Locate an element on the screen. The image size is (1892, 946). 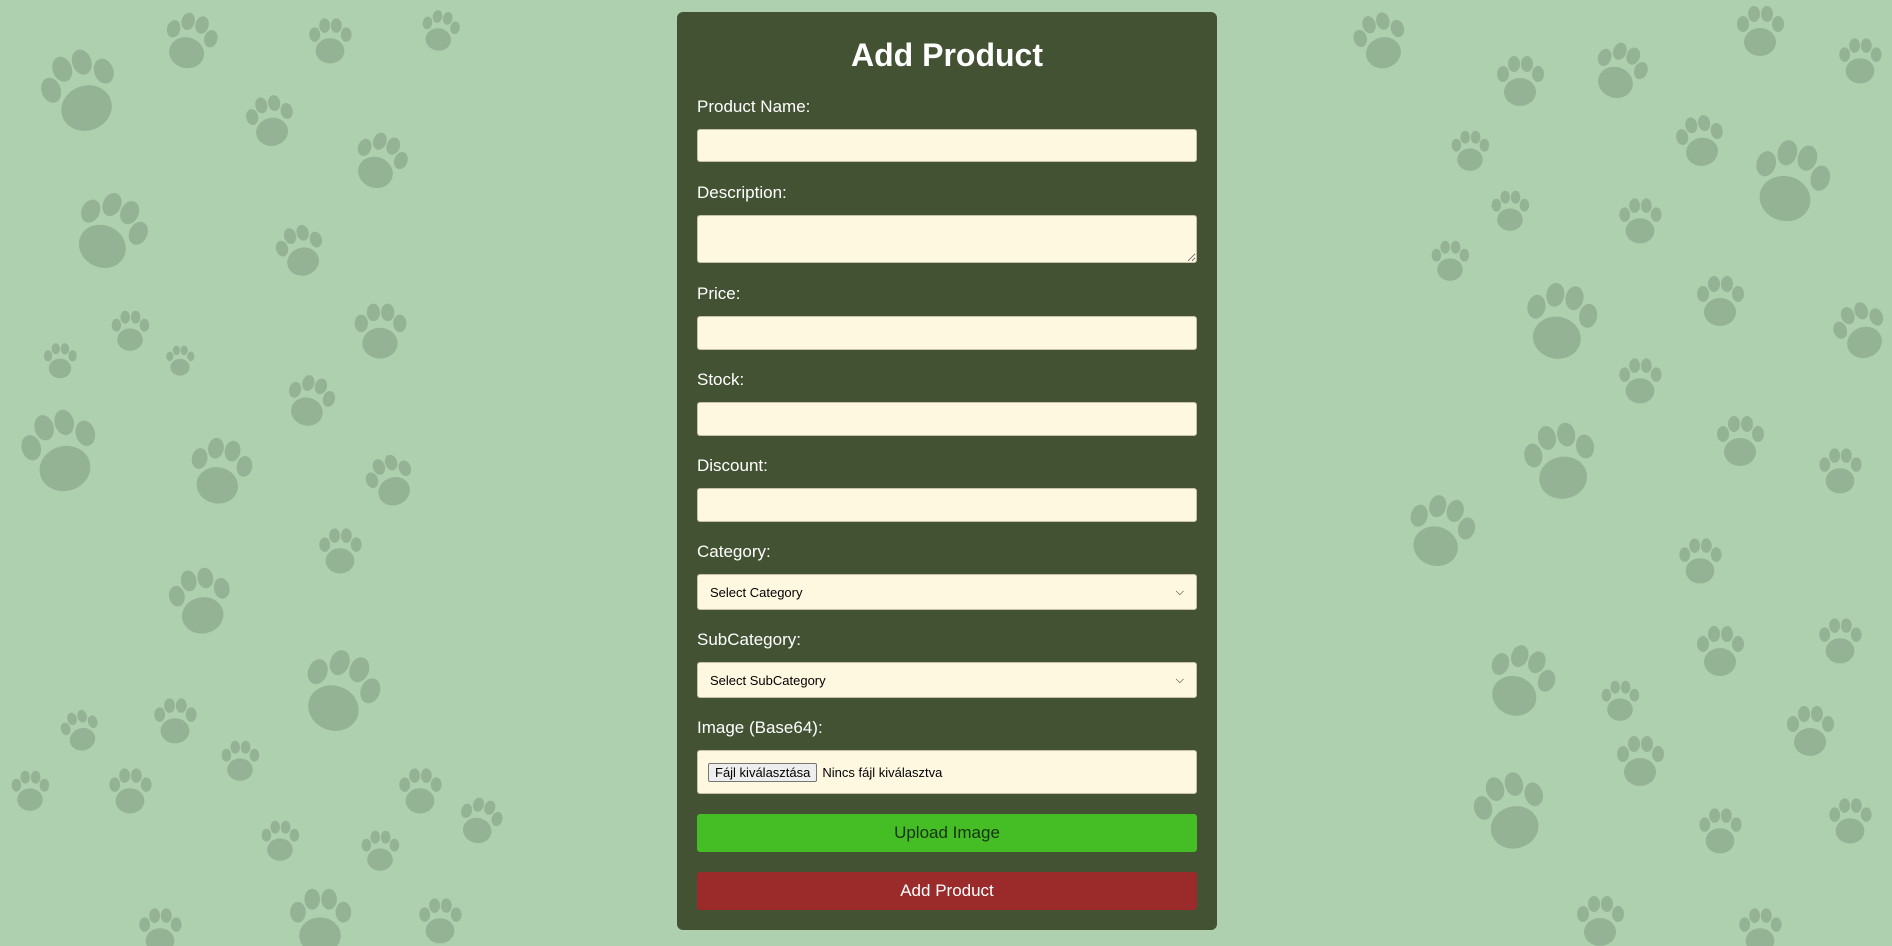
stock-label: Stock: is located at coordinates (721, 379).